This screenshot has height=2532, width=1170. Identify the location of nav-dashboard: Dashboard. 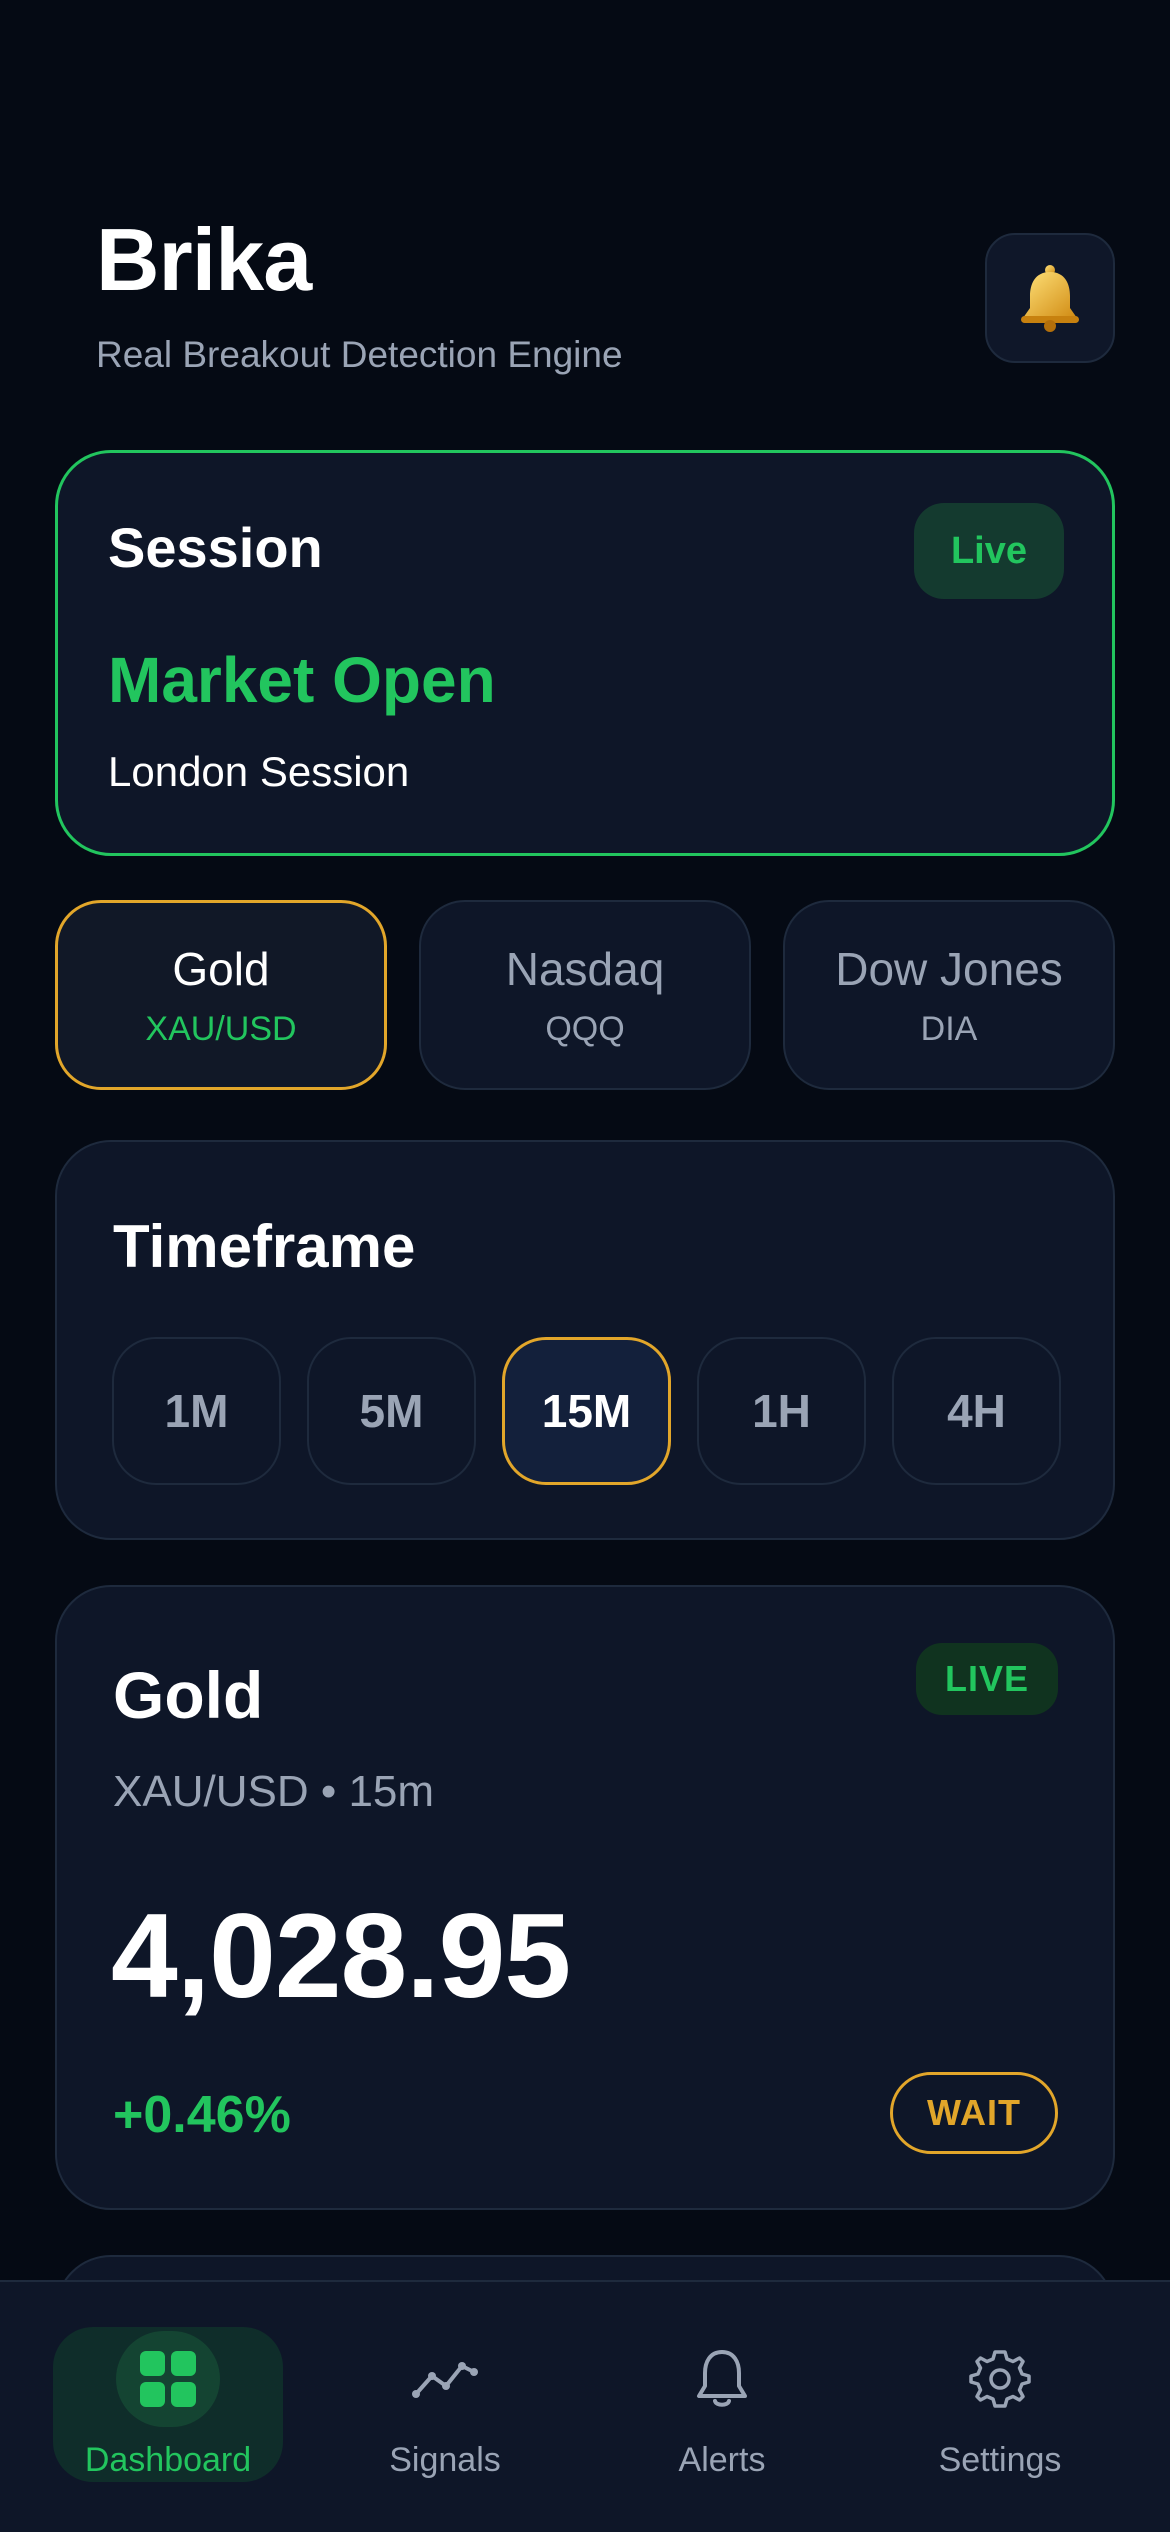
(168, 2404).